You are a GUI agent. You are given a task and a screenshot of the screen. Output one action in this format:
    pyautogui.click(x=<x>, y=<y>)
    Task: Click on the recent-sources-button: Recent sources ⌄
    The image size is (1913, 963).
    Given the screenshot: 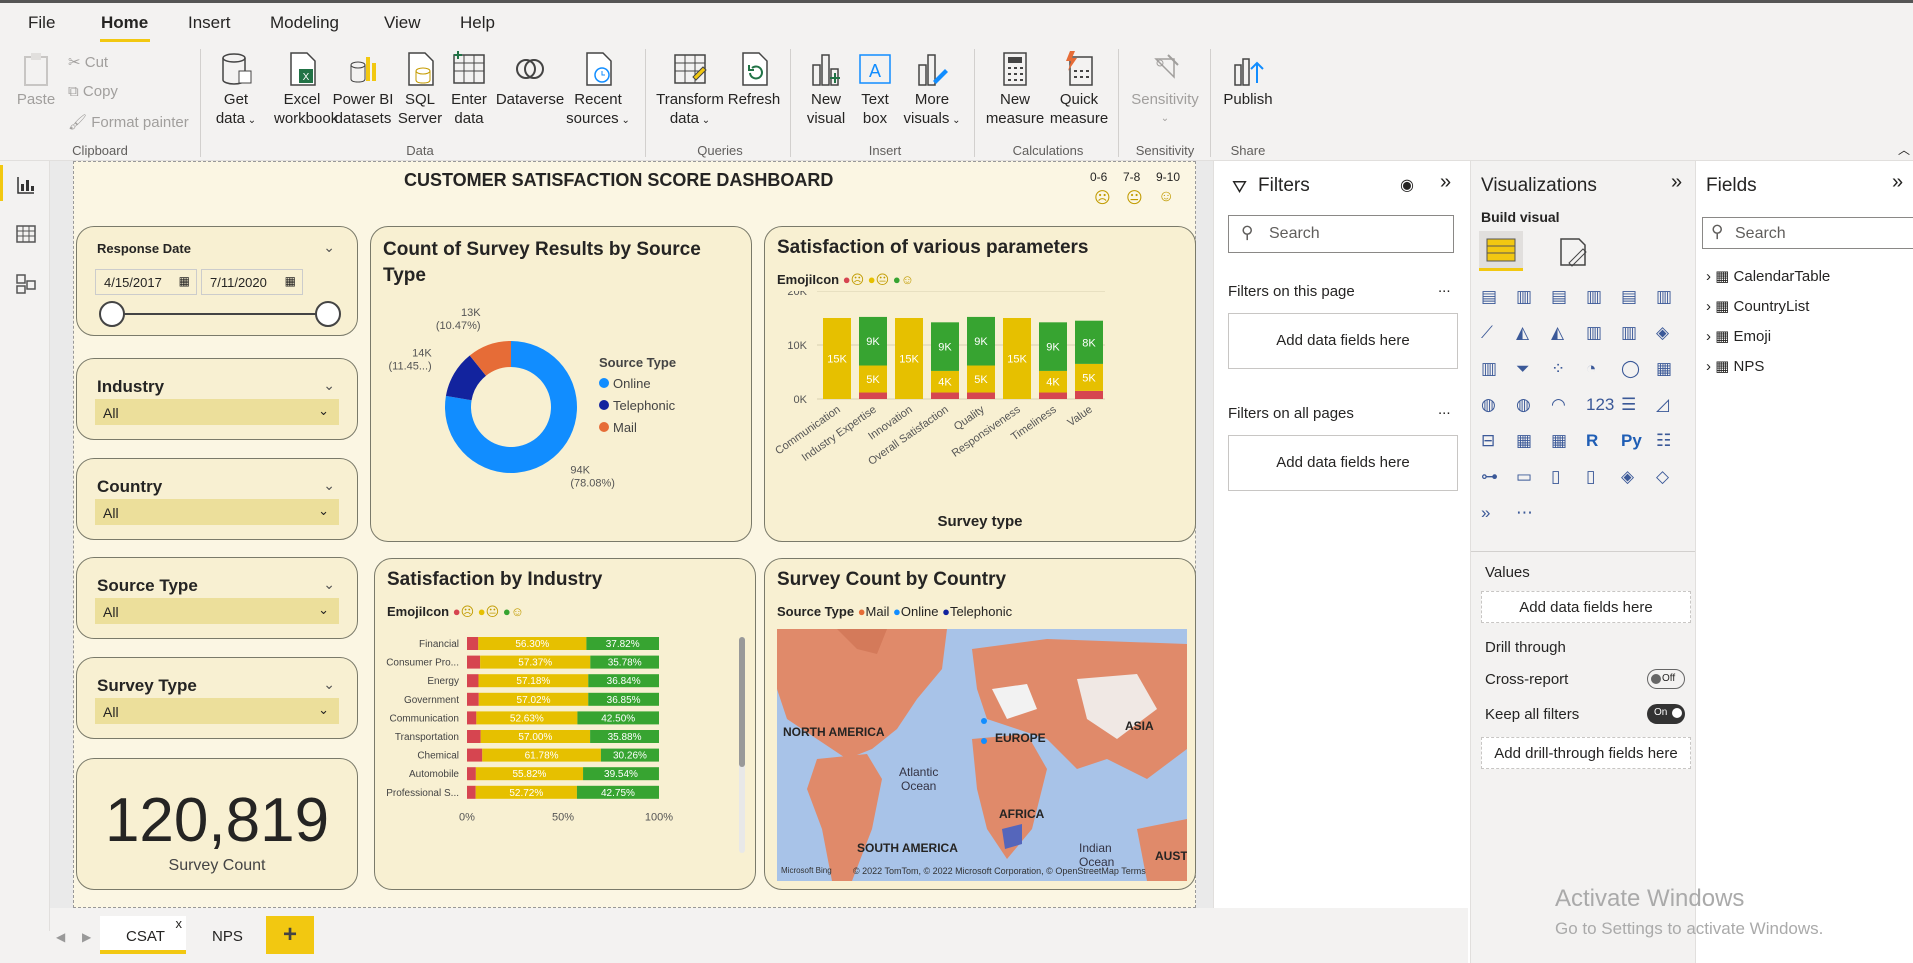 What is the action you would take?
    pyautogui.click(x=598, y=90)
    